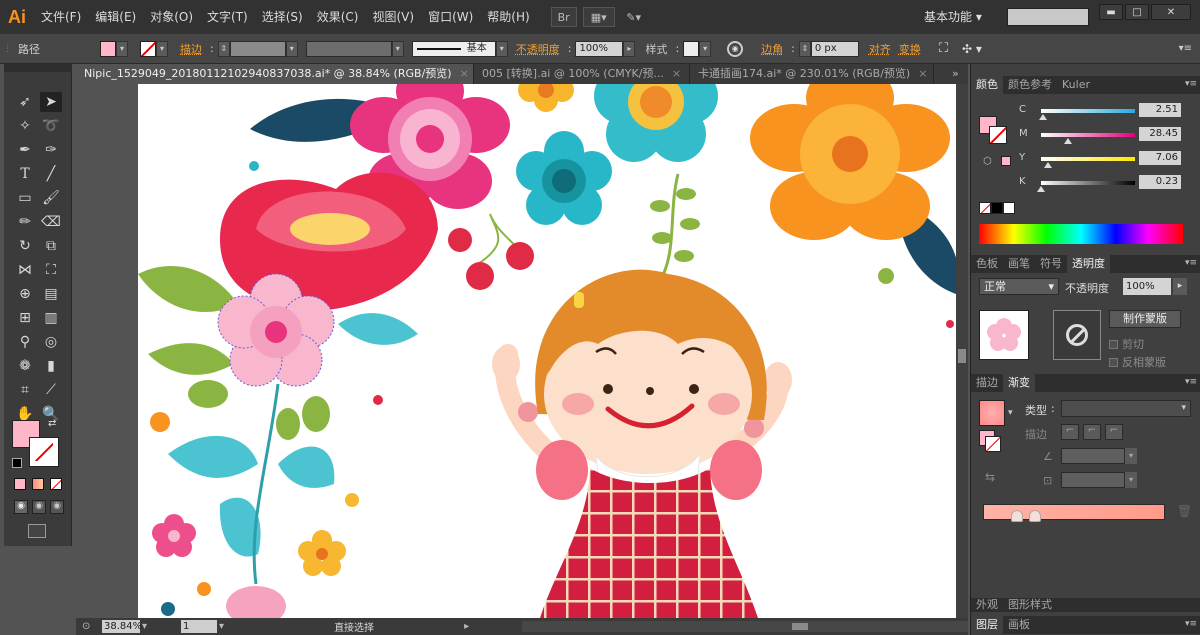  Describe the element at coordinates (1006, 161) in the screenshot. I see `gamut-swatch` at that location.